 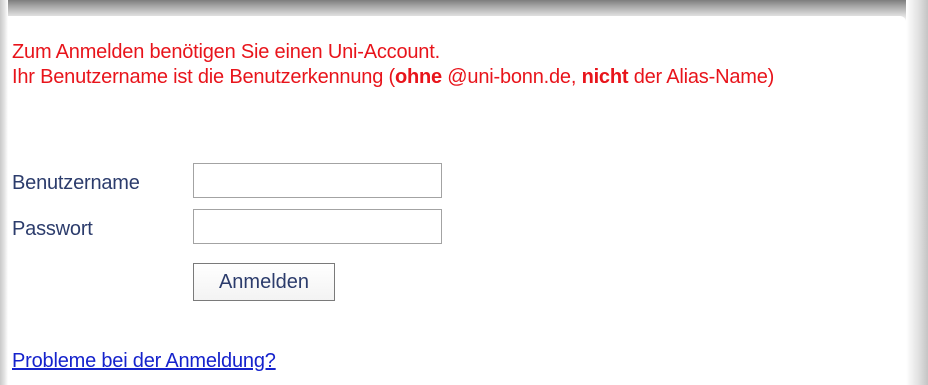 I want to click on login-help-link: Probleme bei der Anmeldung?, so click(x=144, y=361).